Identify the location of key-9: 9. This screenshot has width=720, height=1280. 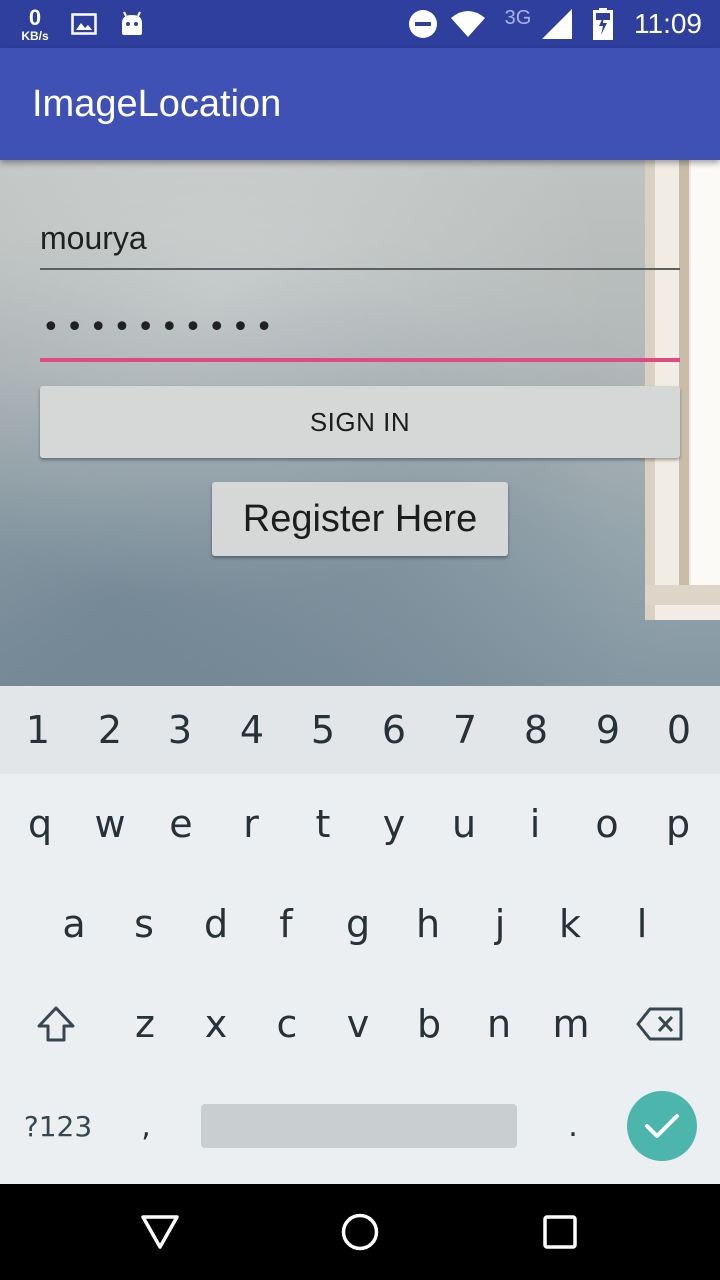
(608, 730).